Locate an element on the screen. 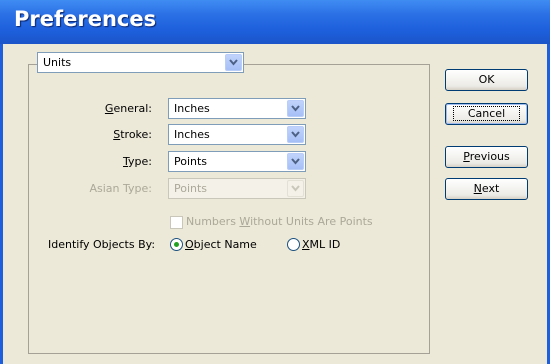  asian-type-label: Asian Type: is located at coordinates (121, 188).